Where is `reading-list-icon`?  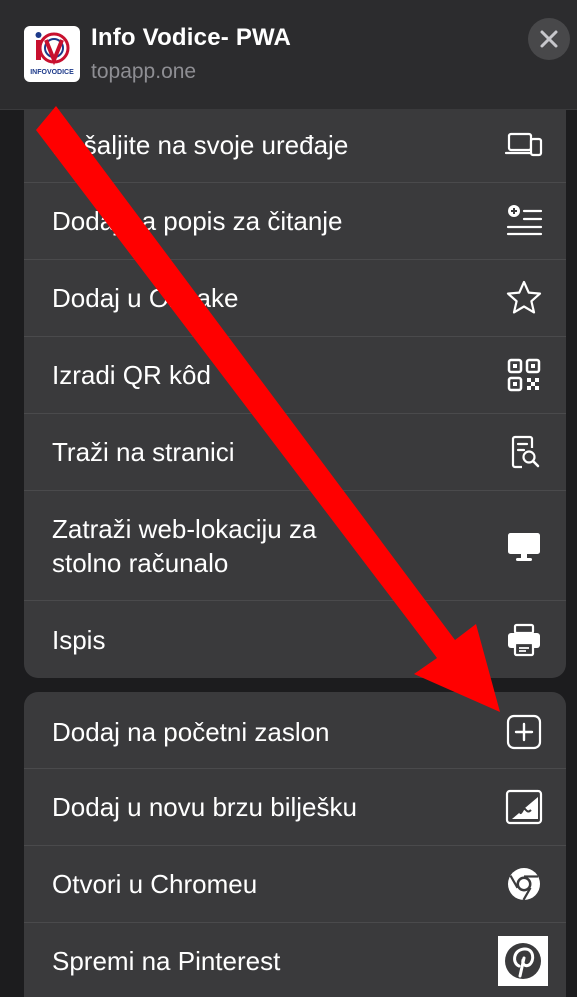
reading-list-icon is located at coordinates (524, 221).